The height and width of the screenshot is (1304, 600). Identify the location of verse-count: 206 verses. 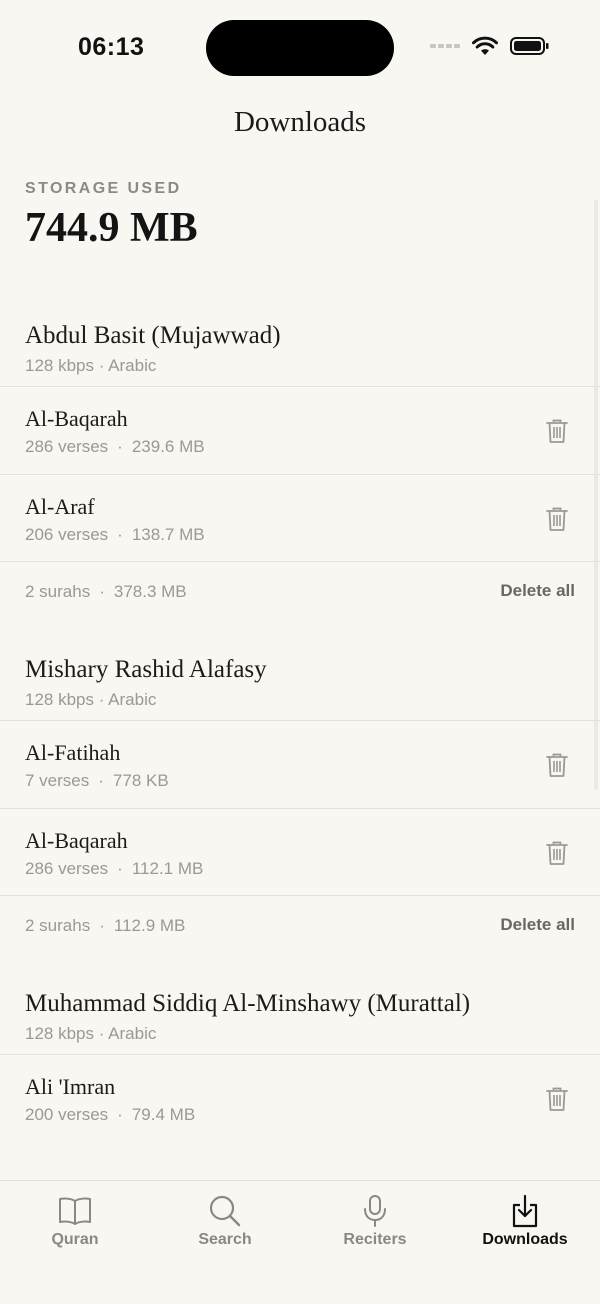
(67, 534).